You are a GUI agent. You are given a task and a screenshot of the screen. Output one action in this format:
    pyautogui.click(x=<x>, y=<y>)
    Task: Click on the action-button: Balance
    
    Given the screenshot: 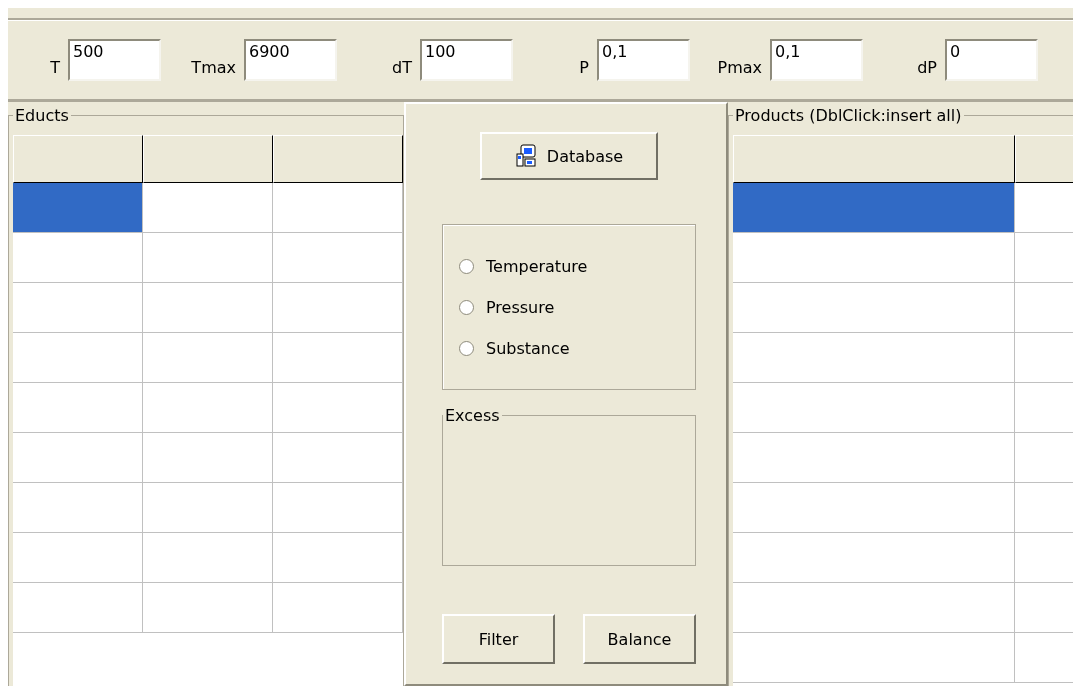 What is the action you would take?
    pyautogui.click(x=639, y=639)
    